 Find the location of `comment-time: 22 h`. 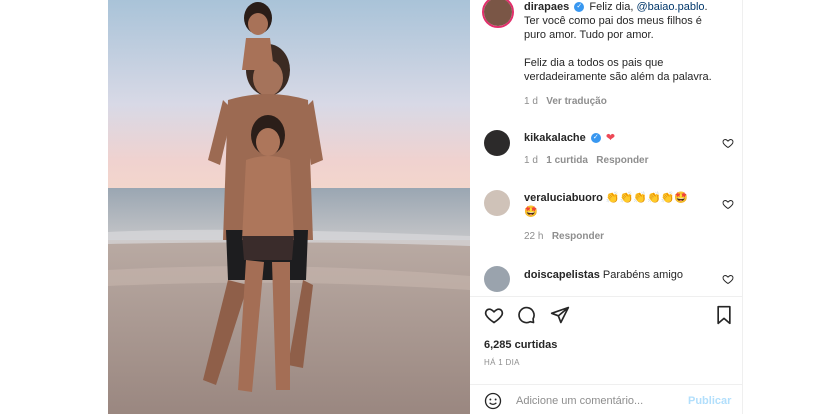

comment-time: 22 h is located at coordinates (534, 236).